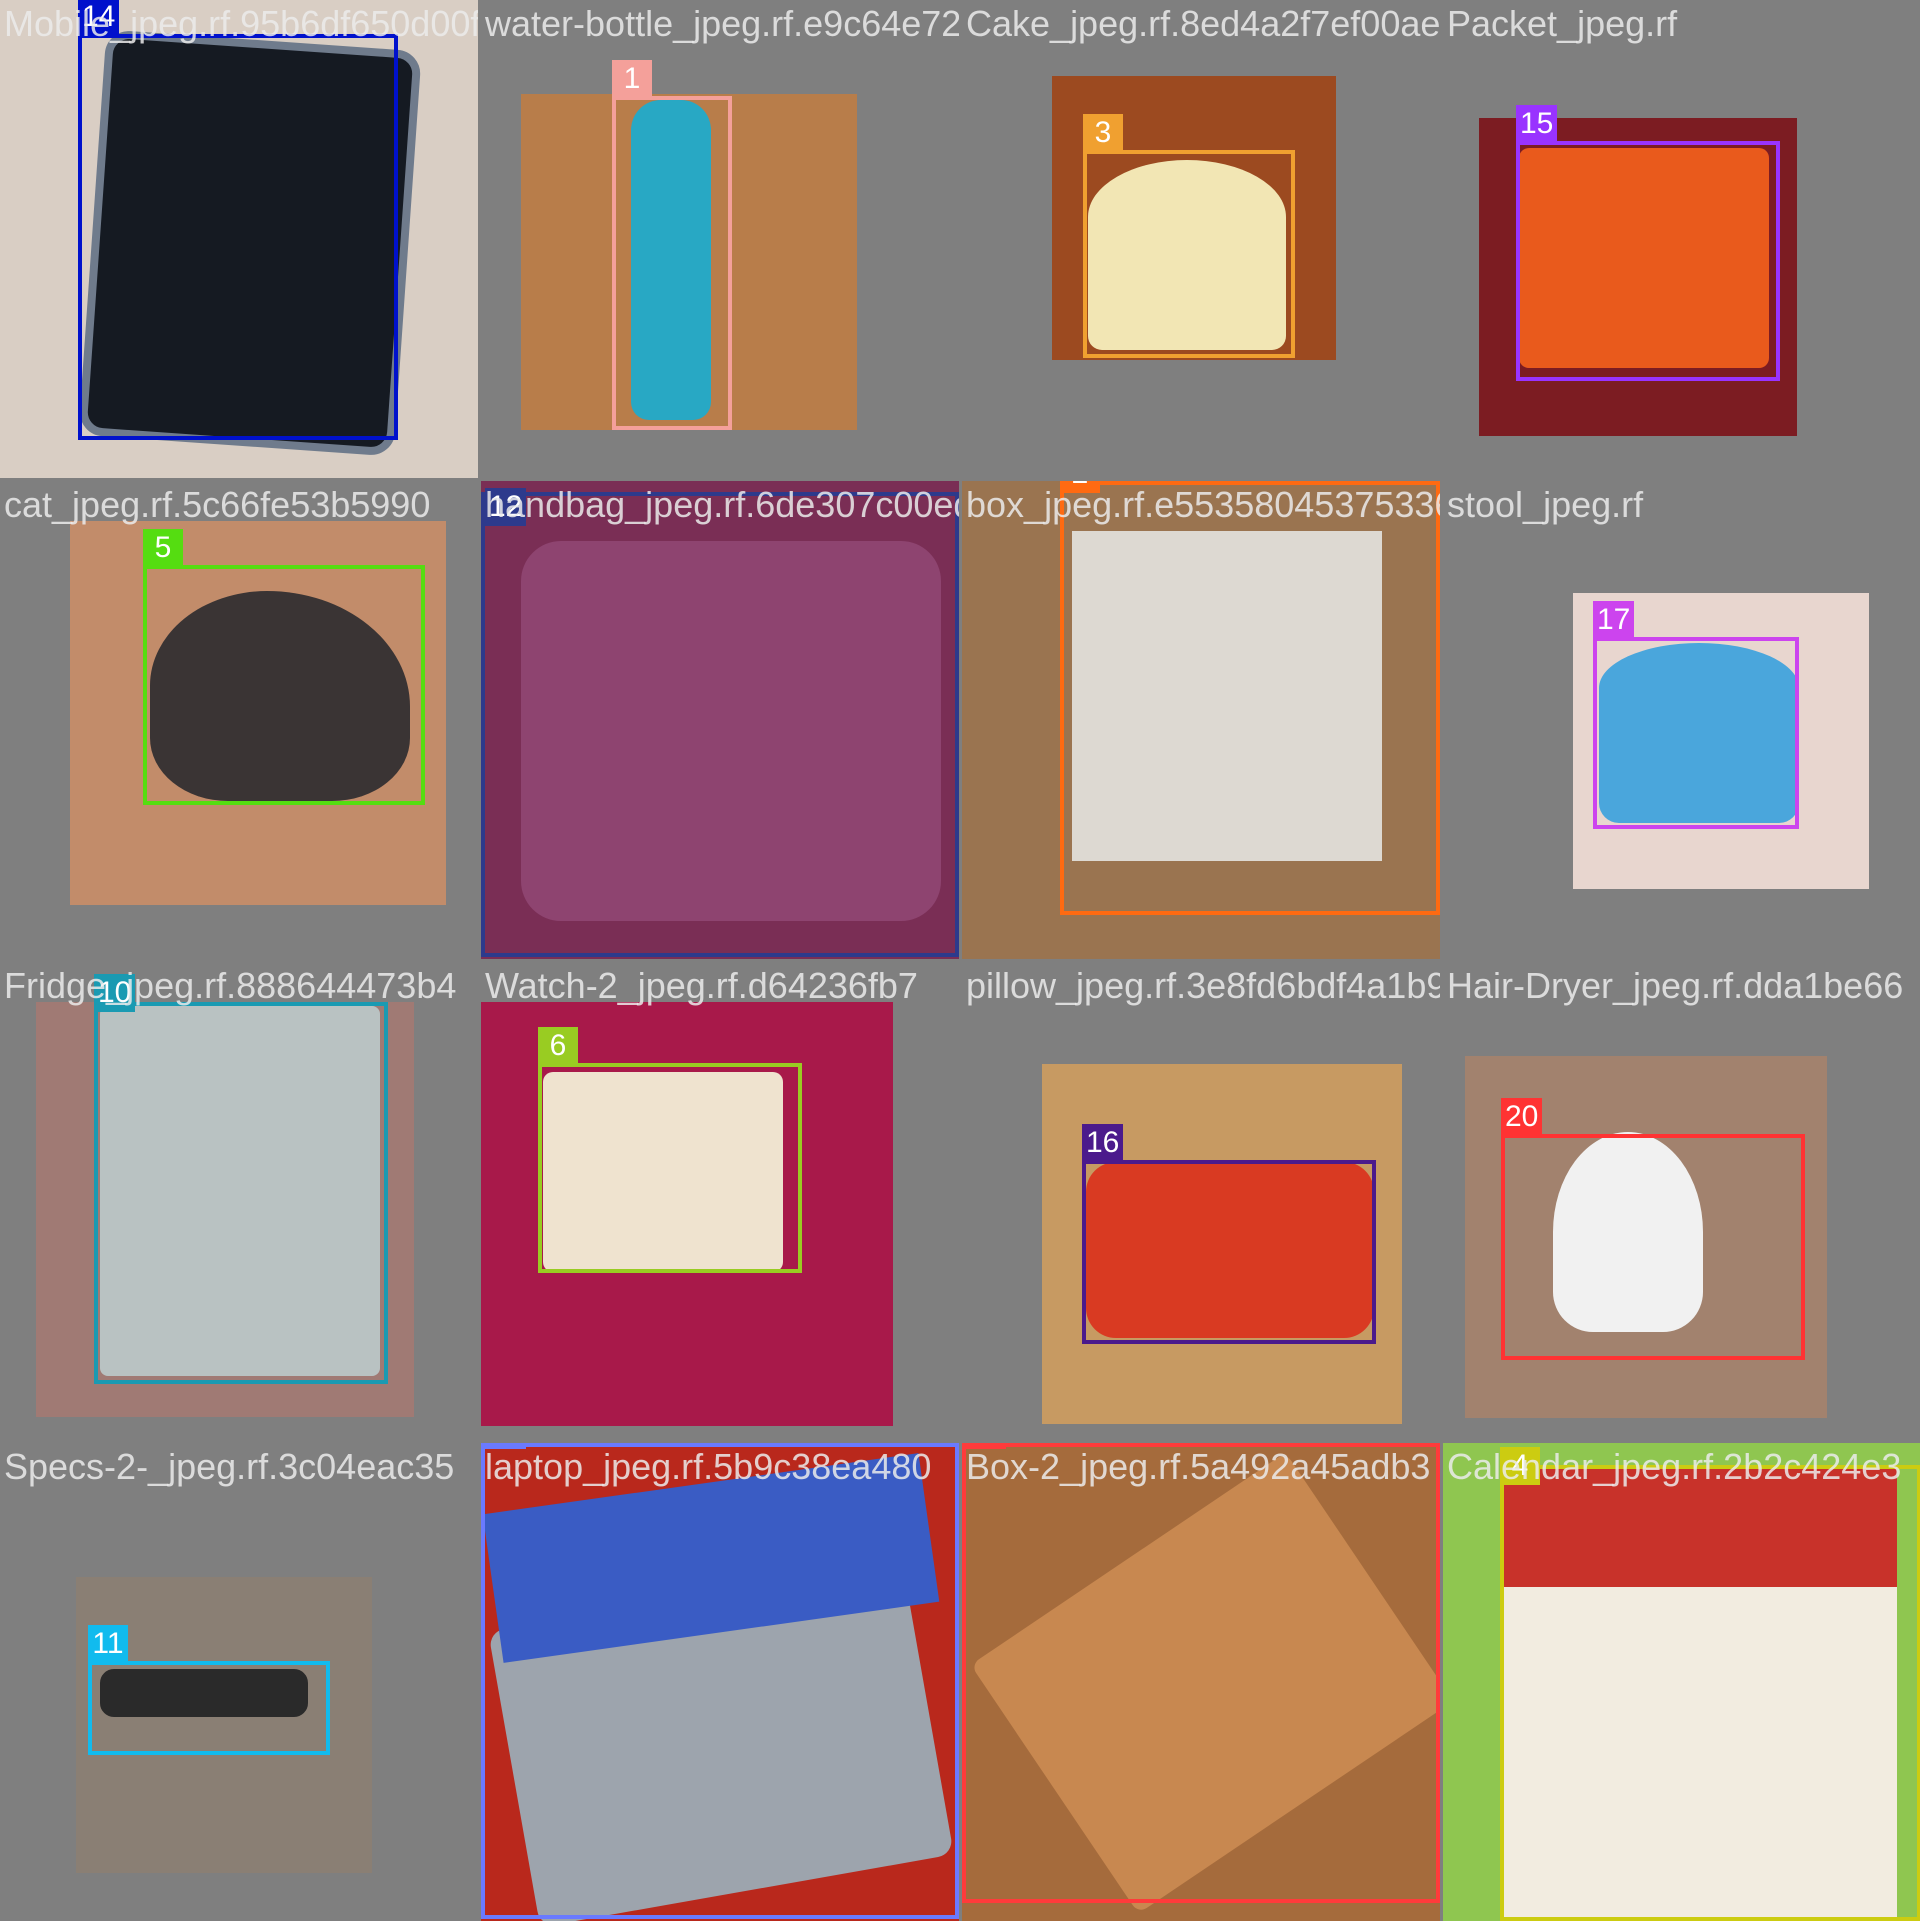  I want to click on bbox-stool: 17, so click(1696, 715).